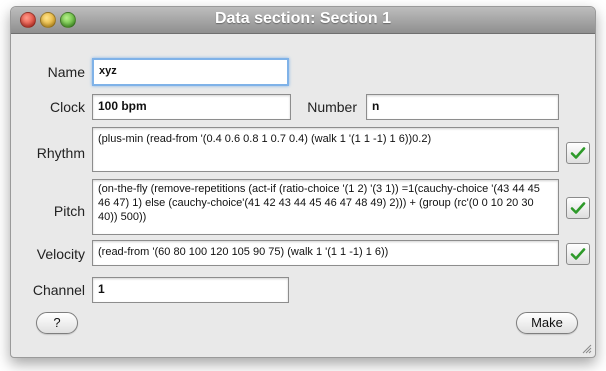  I want to click on channel-label: Channel, so click(58, 290).